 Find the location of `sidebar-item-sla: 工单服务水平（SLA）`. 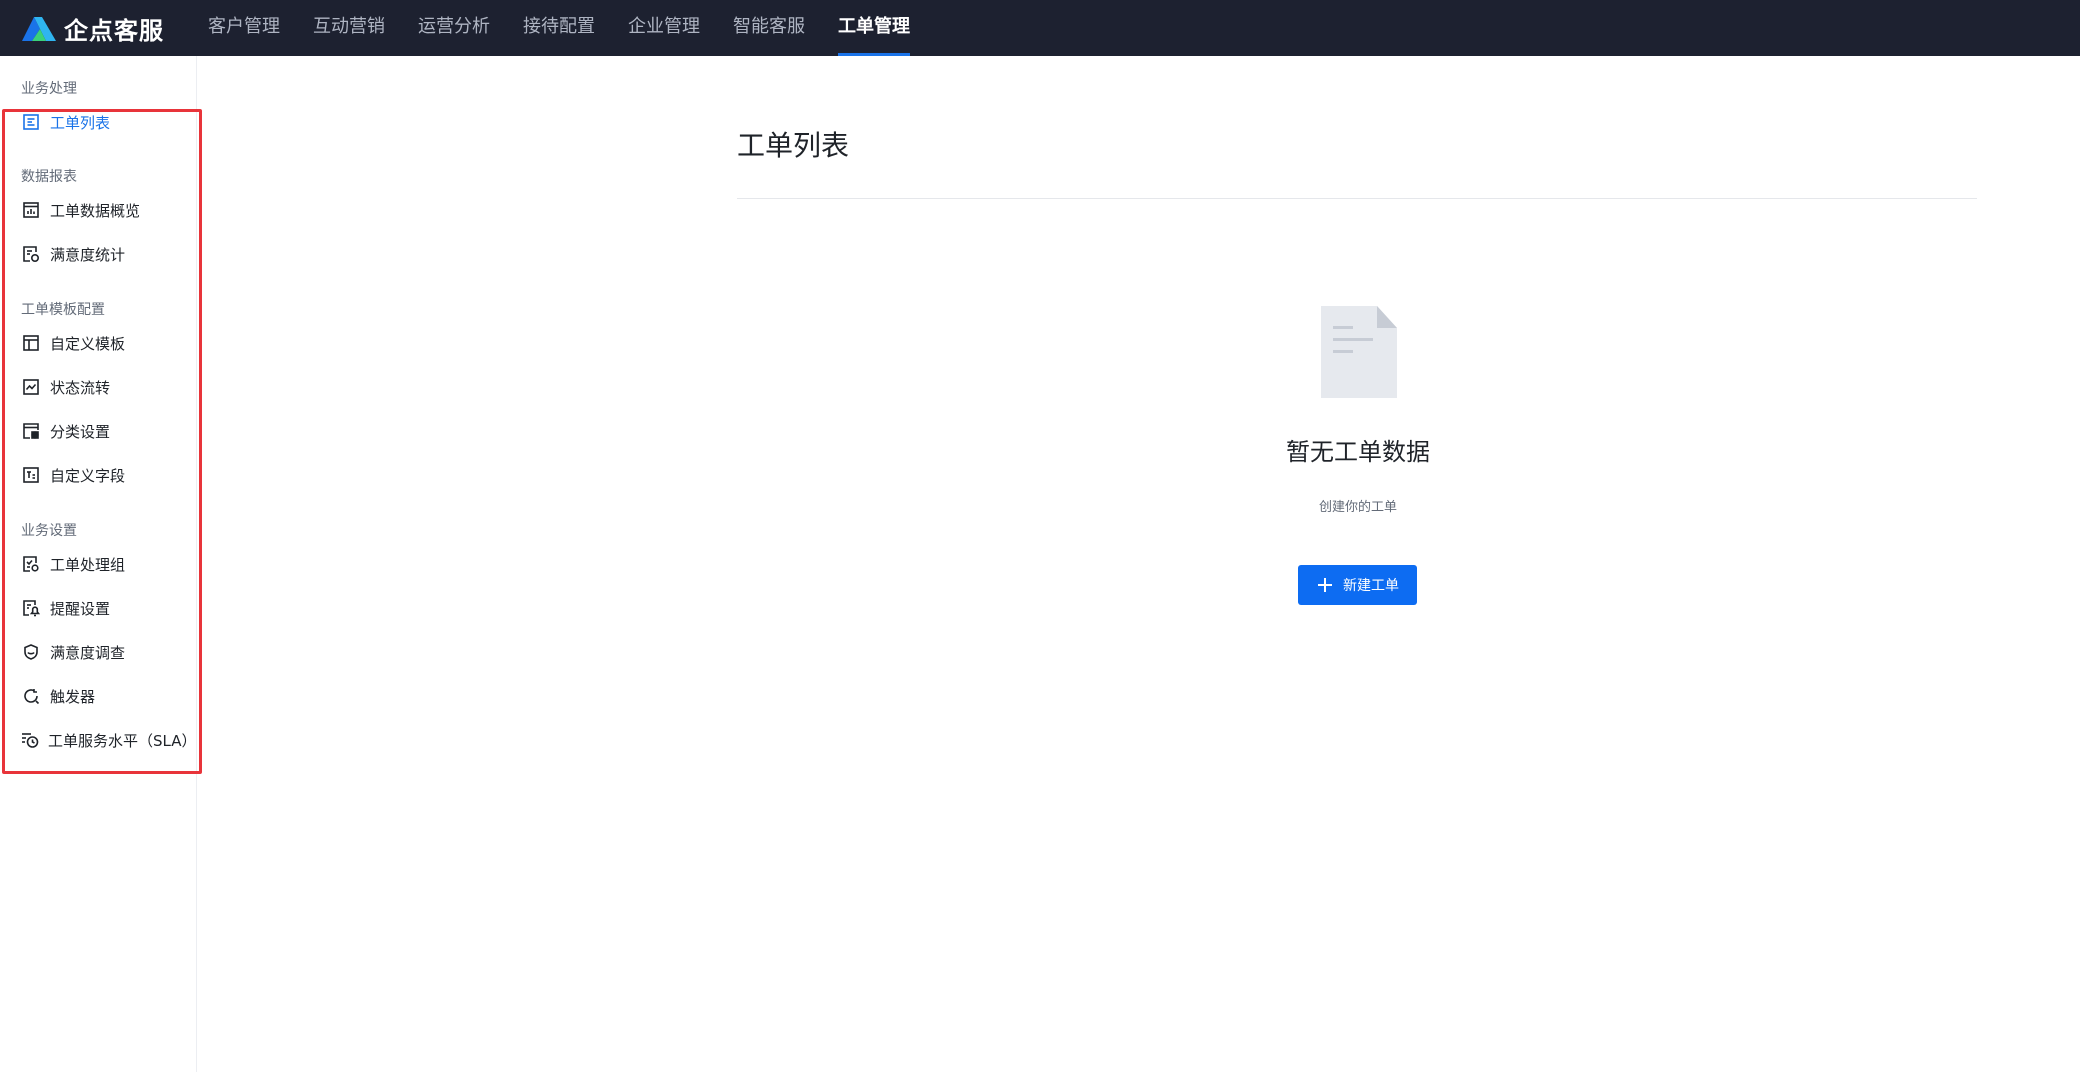

sidebar-item-sla: 工单服务水平（SLA） is located at coordinates (109, 740).